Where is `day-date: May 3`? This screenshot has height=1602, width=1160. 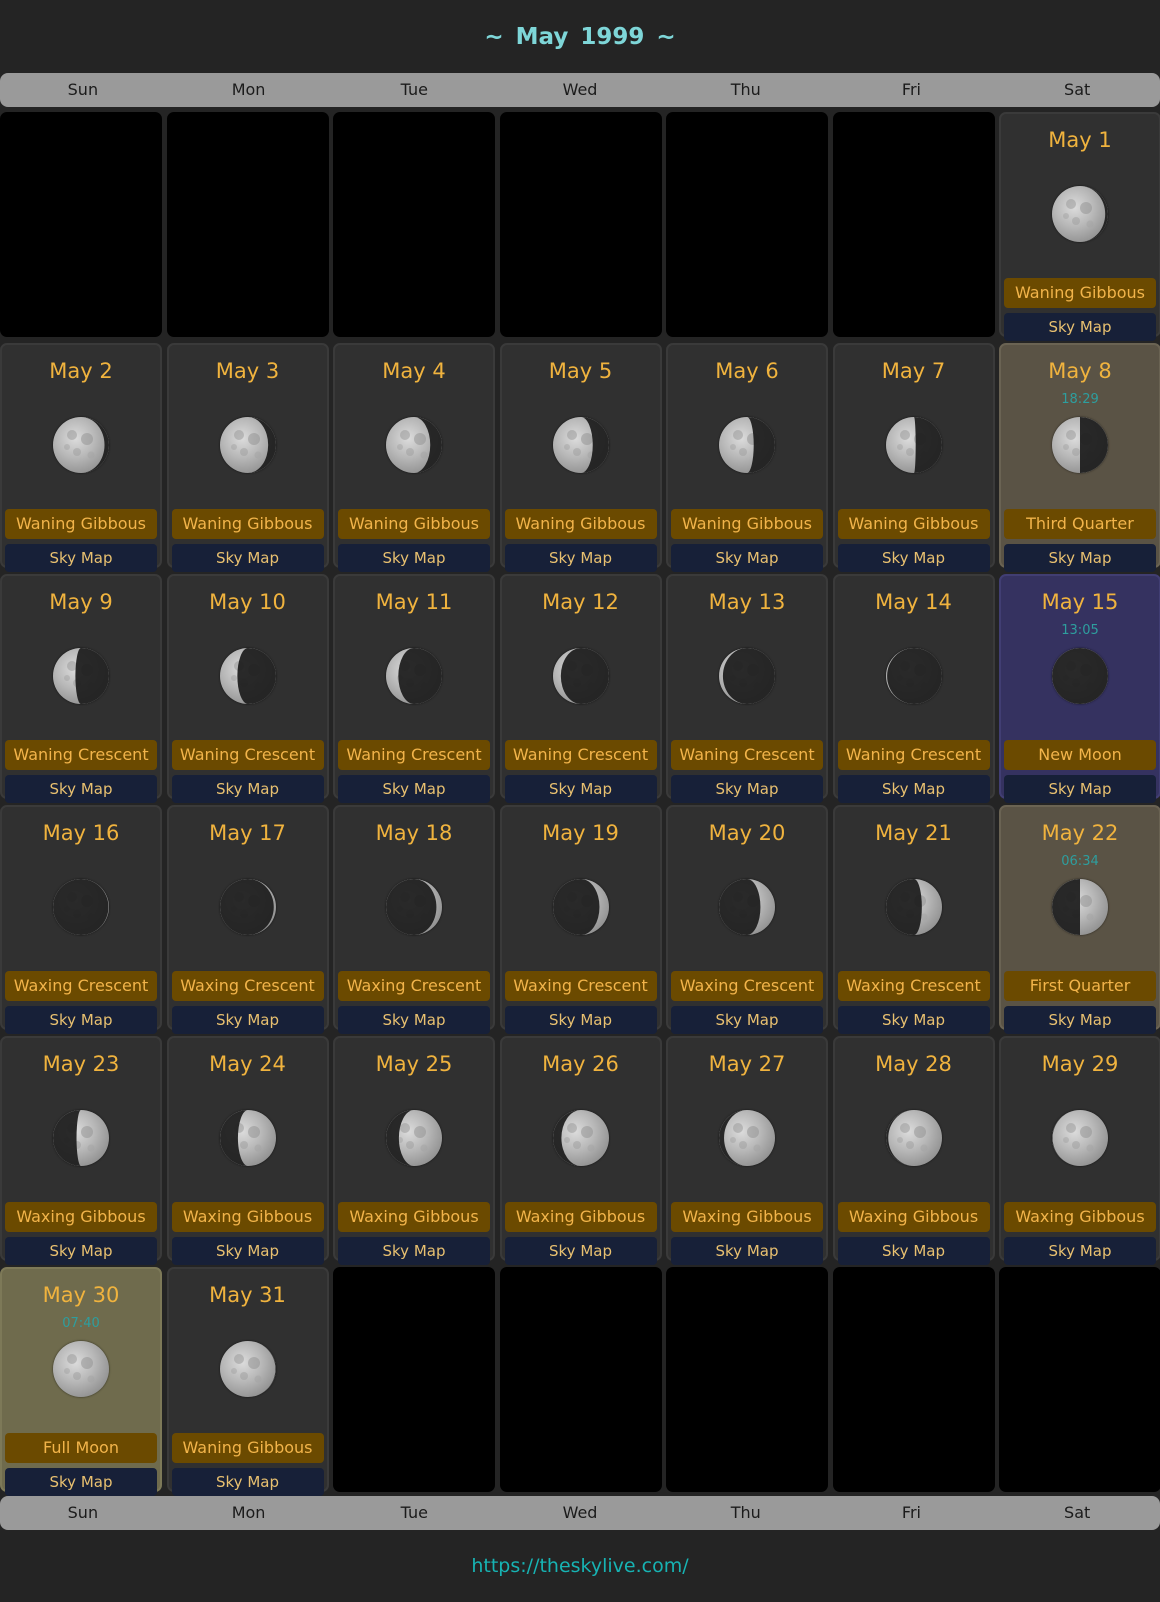
day-date: May 3 is located at coordinates (247, 371).